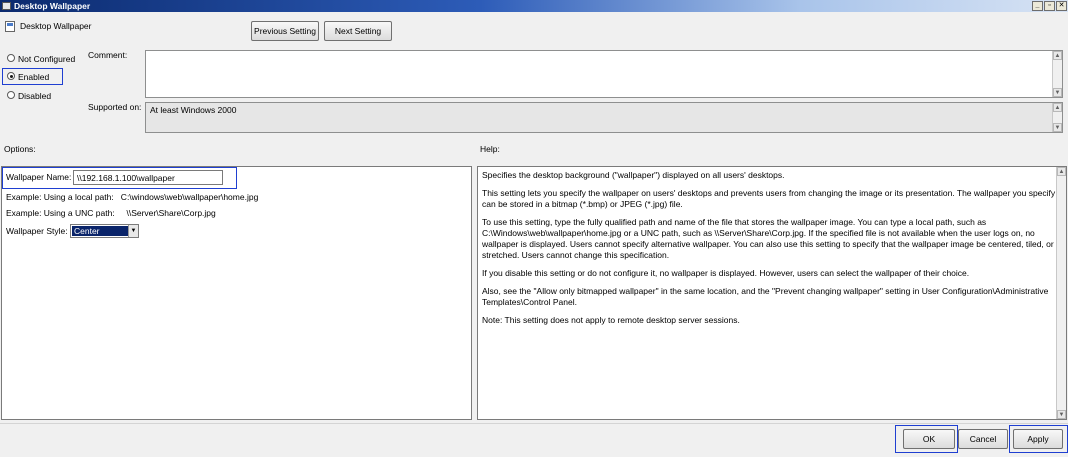 This screenshot has width=1068, height=457. Describe the element at coordinates (929, 439) in the screenshot. I see `ok-button: OK` at that location.